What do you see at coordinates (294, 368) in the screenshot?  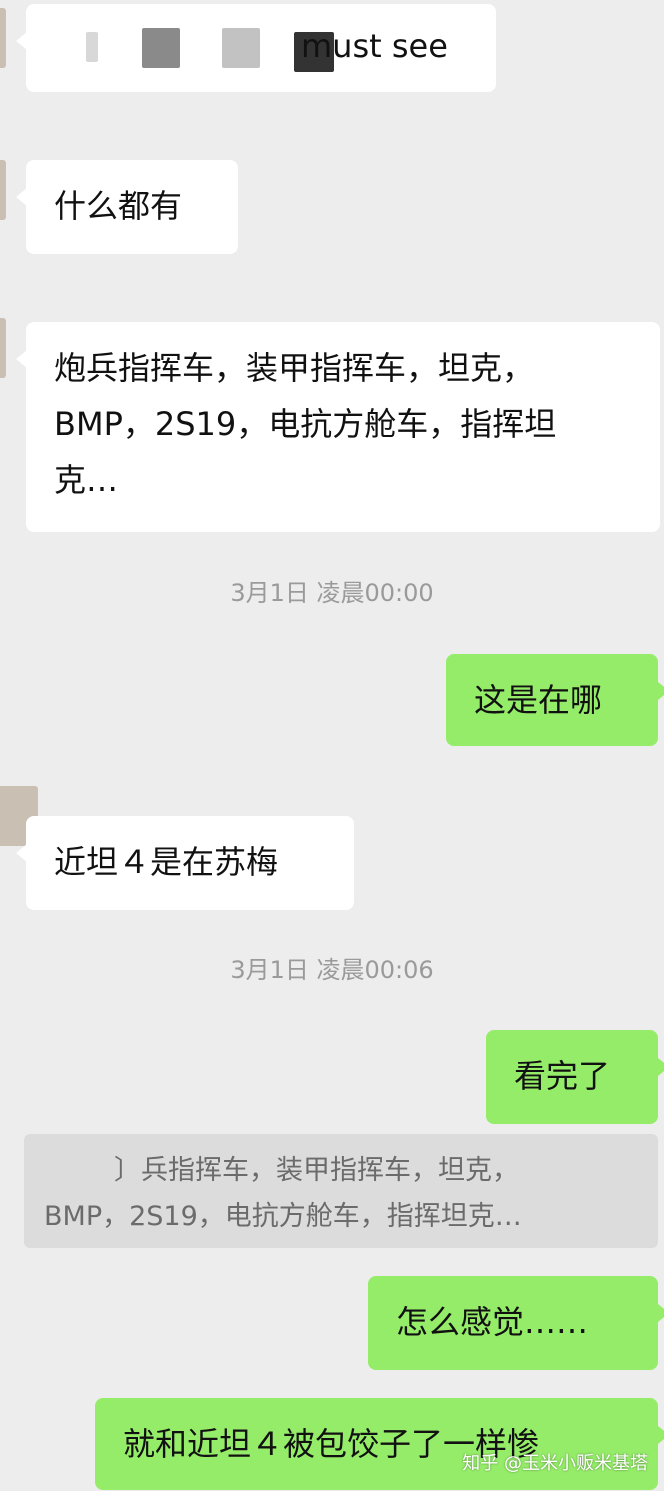 I see `message-text-line: 炮兵指挥车，装甲指挥车，坦克，` at bounding box center [294, 368].